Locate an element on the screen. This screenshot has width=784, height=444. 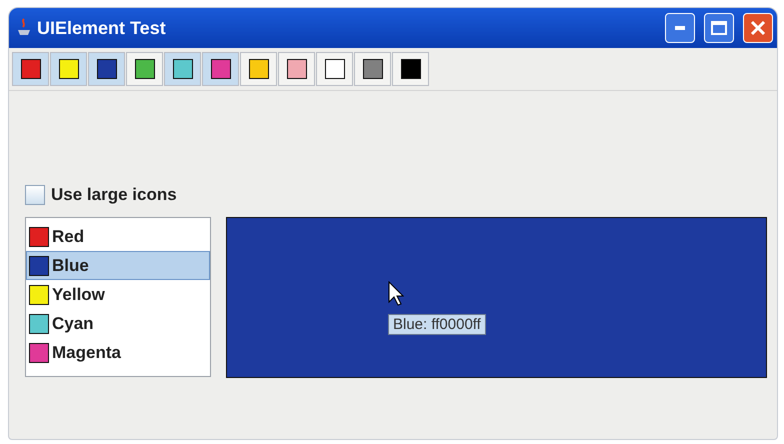
list-item-label: Yellow is located at coordinates (78, 294).